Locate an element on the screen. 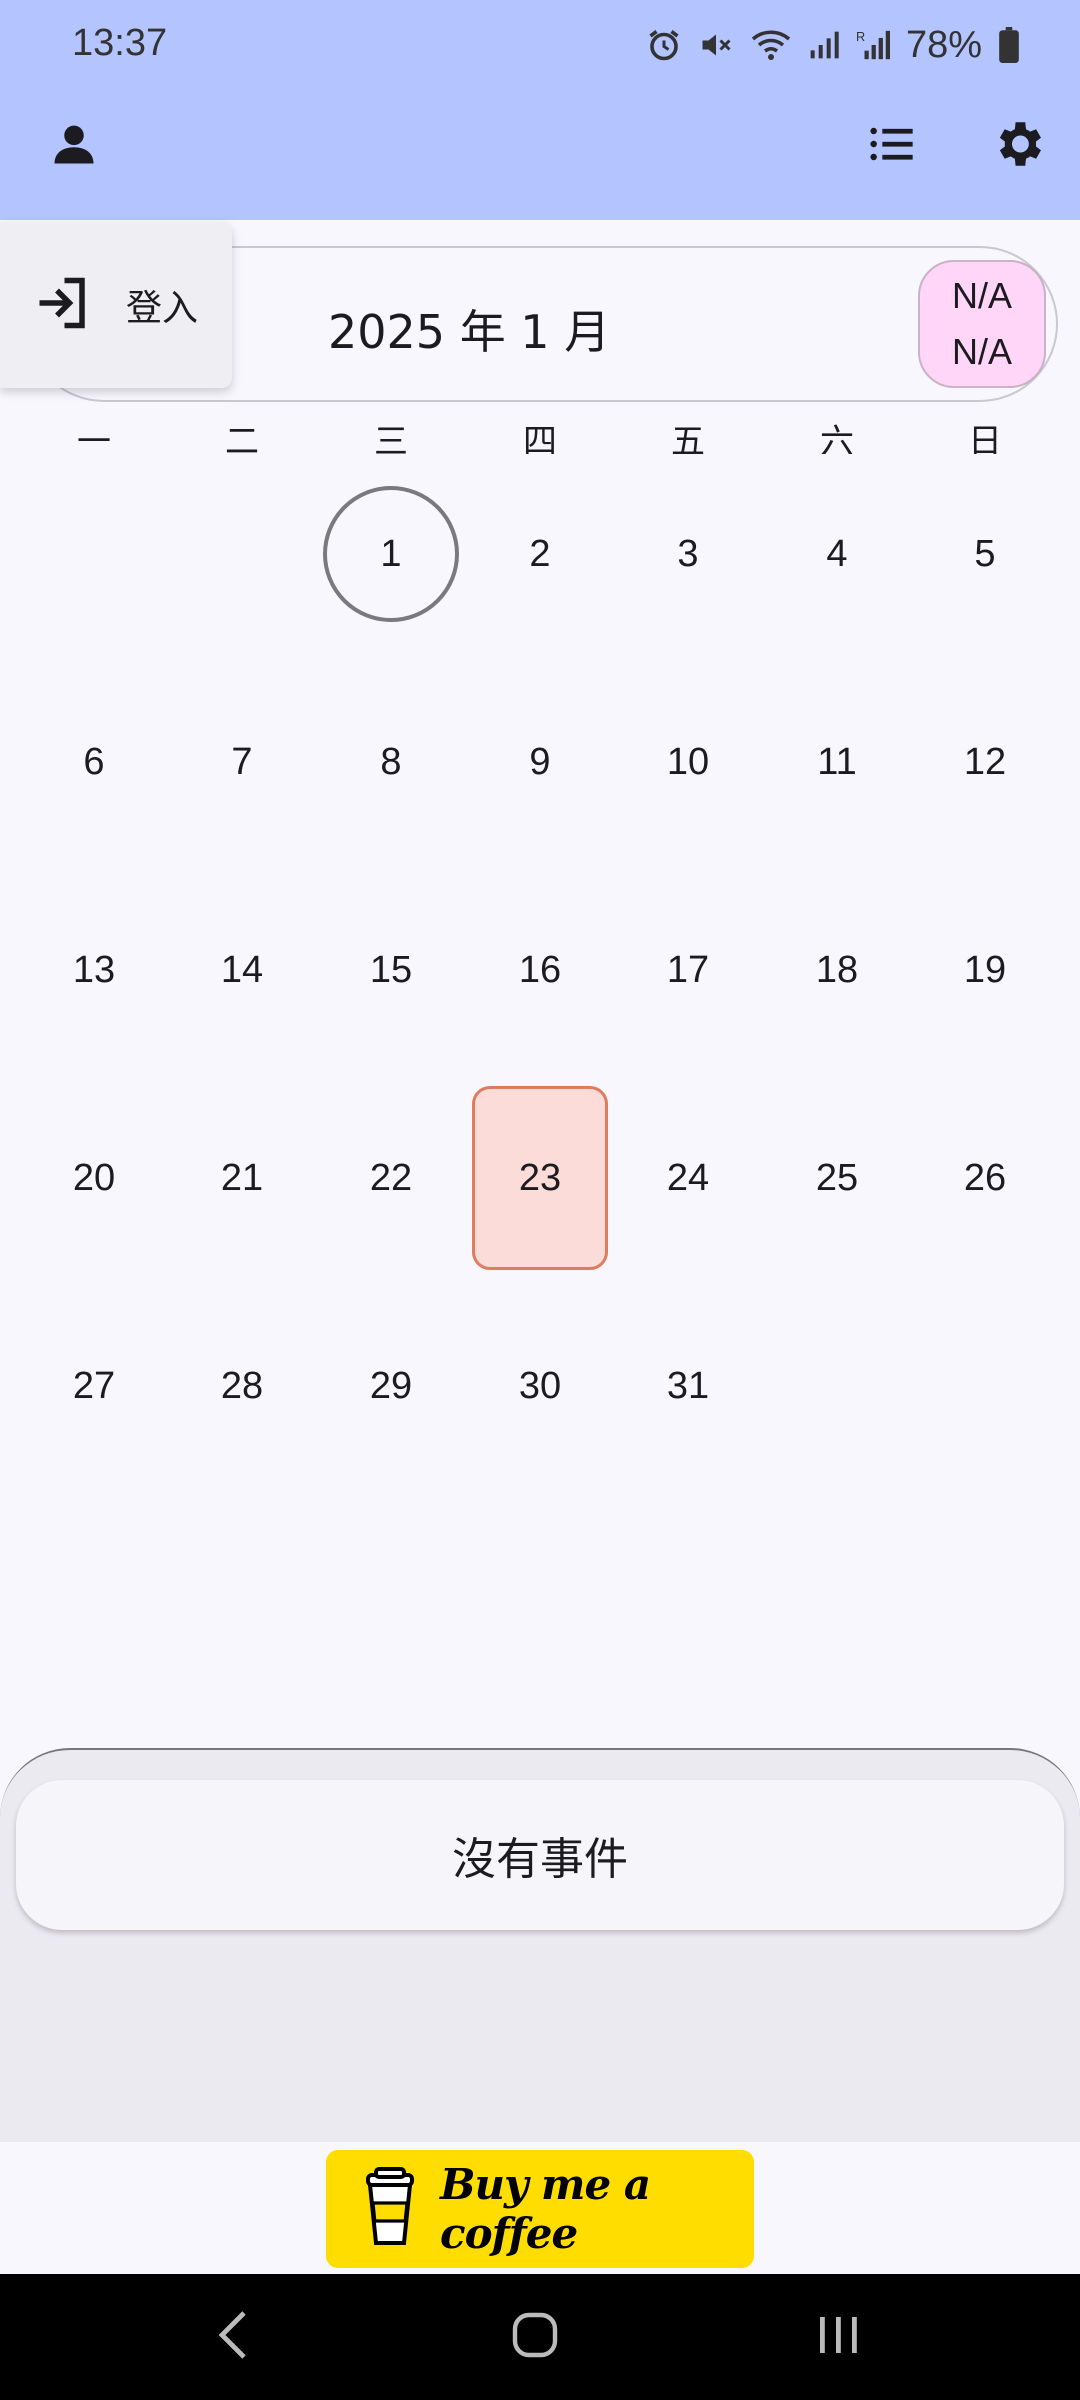 This screenshot has height=2400, width=1080. recents-button is located at coordinates (838, 2337).